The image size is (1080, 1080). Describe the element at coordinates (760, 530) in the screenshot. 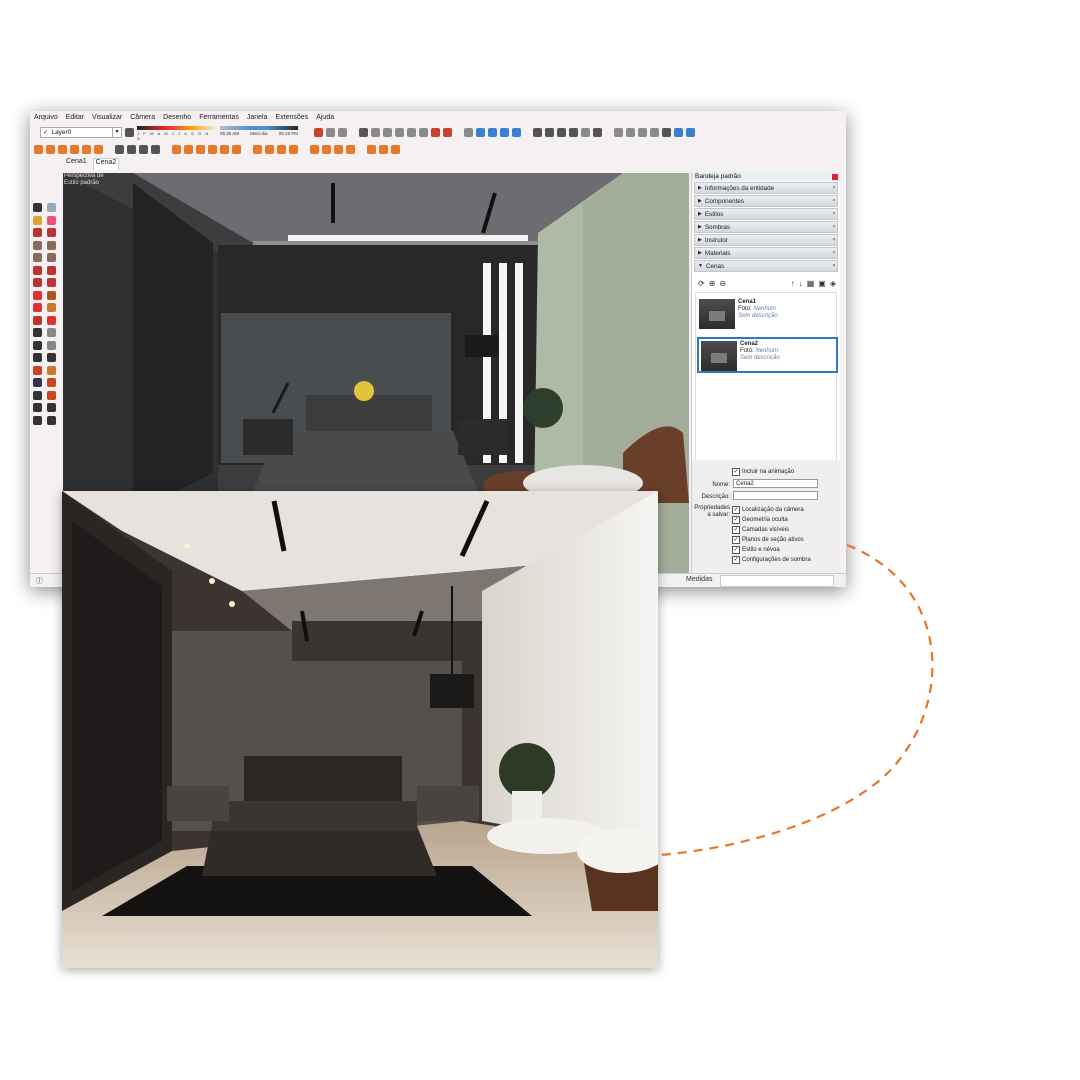

I see `property-row: ✓ Camadas visíveis` at that location.